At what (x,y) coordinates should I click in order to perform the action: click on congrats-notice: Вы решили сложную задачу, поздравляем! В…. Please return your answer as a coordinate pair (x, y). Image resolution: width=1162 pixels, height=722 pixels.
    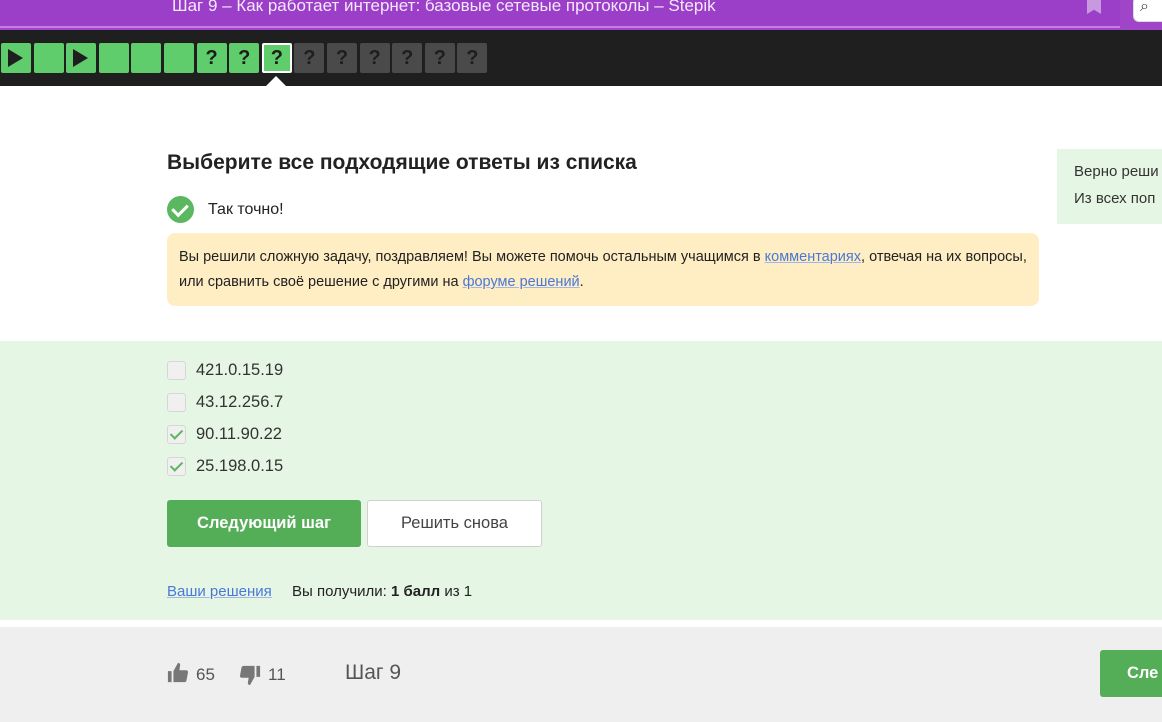
    Looking at the image, I should click on (603, 269).